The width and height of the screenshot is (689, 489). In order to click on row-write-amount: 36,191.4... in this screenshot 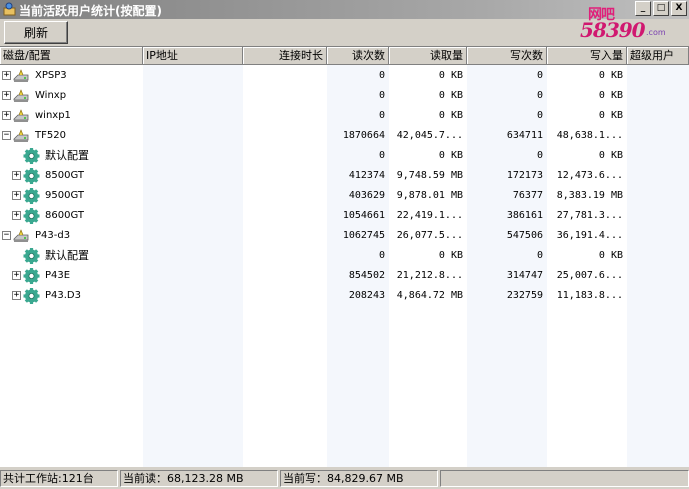, I will do `click(589, 235)`.